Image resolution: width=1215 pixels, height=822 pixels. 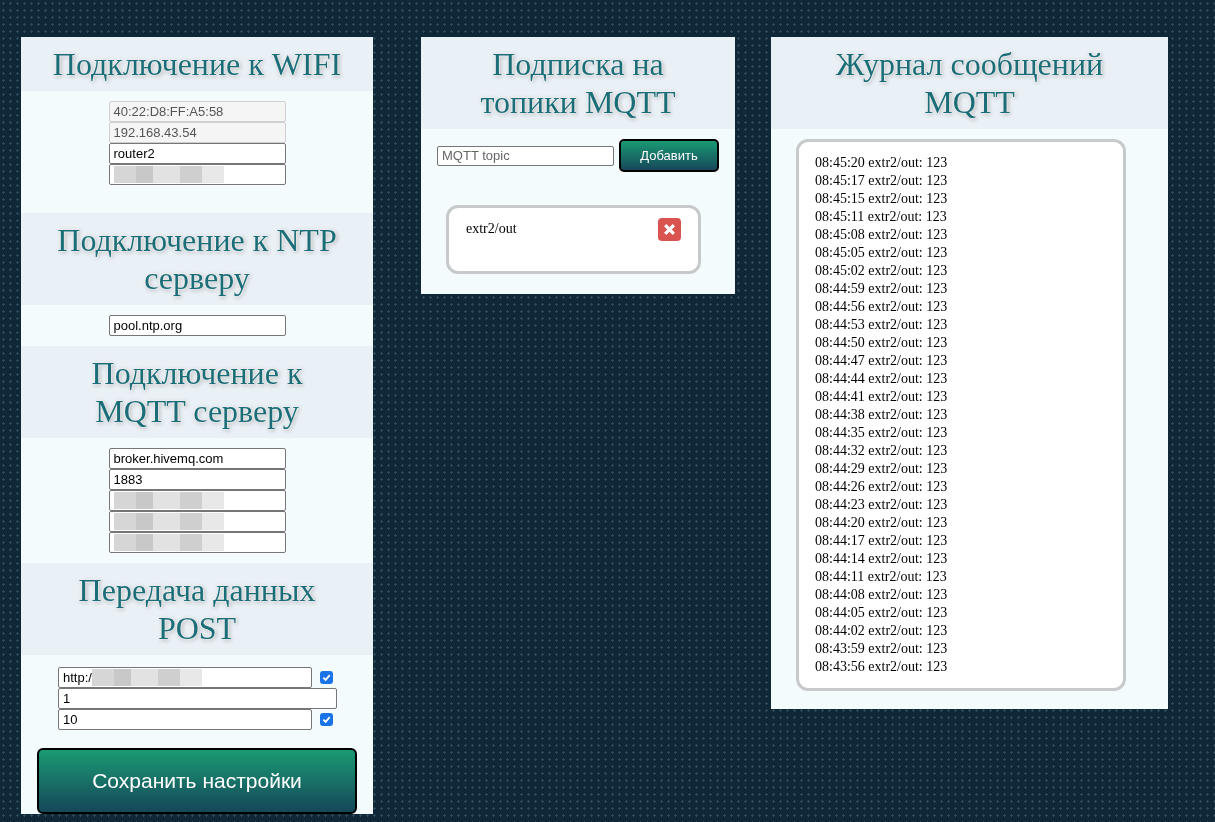 What do you see at coordinates (197, 392) in the screenshot?
I see `section-title: Подключение к MQTT серверу` at bounding box center [197, 392].